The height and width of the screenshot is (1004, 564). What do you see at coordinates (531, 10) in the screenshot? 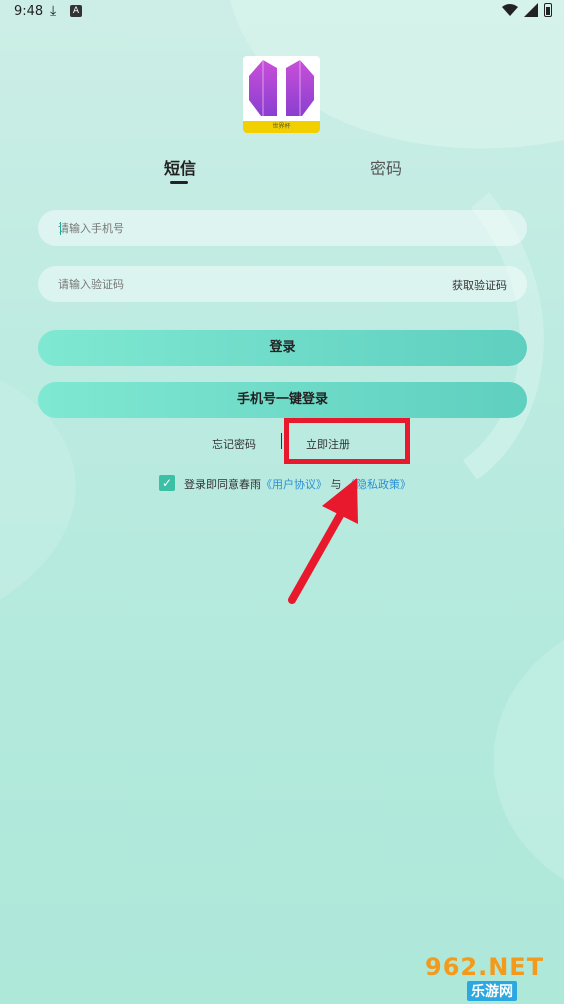
I see `signal-icon` at bounding box center [531, 10].